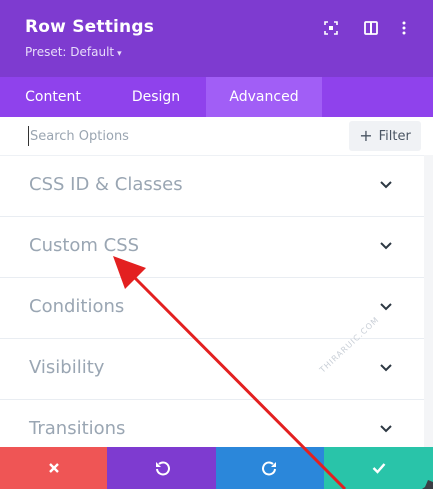 This screenshot has height=489, width=433. I want to click on modal-title: Row Settings, so click(90, 27).